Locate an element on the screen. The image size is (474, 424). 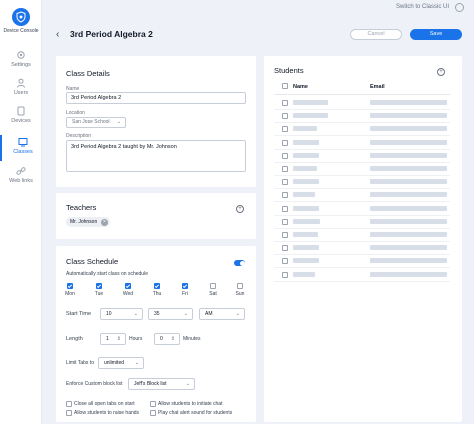
select-all-students-checkbox is located at coordinates (285, 86).